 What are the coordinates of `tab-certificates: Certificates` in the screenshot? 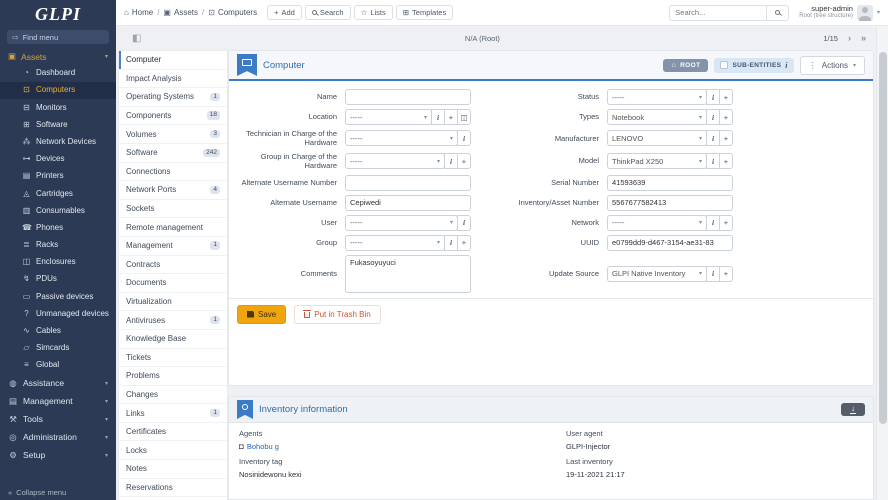 It's located at (173, 432).